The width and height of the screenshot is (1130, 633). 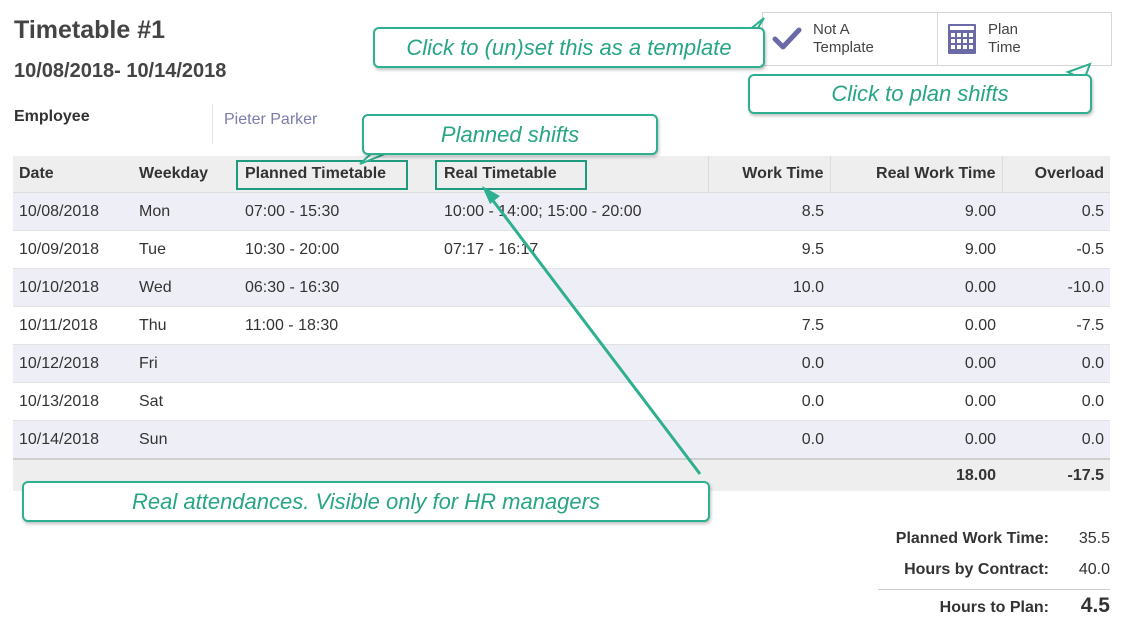 What do you see at coordinates (1004, 38) in the screenshot?
I see `plan-button-label: Plan Time` at bounding box center [1004, 38].